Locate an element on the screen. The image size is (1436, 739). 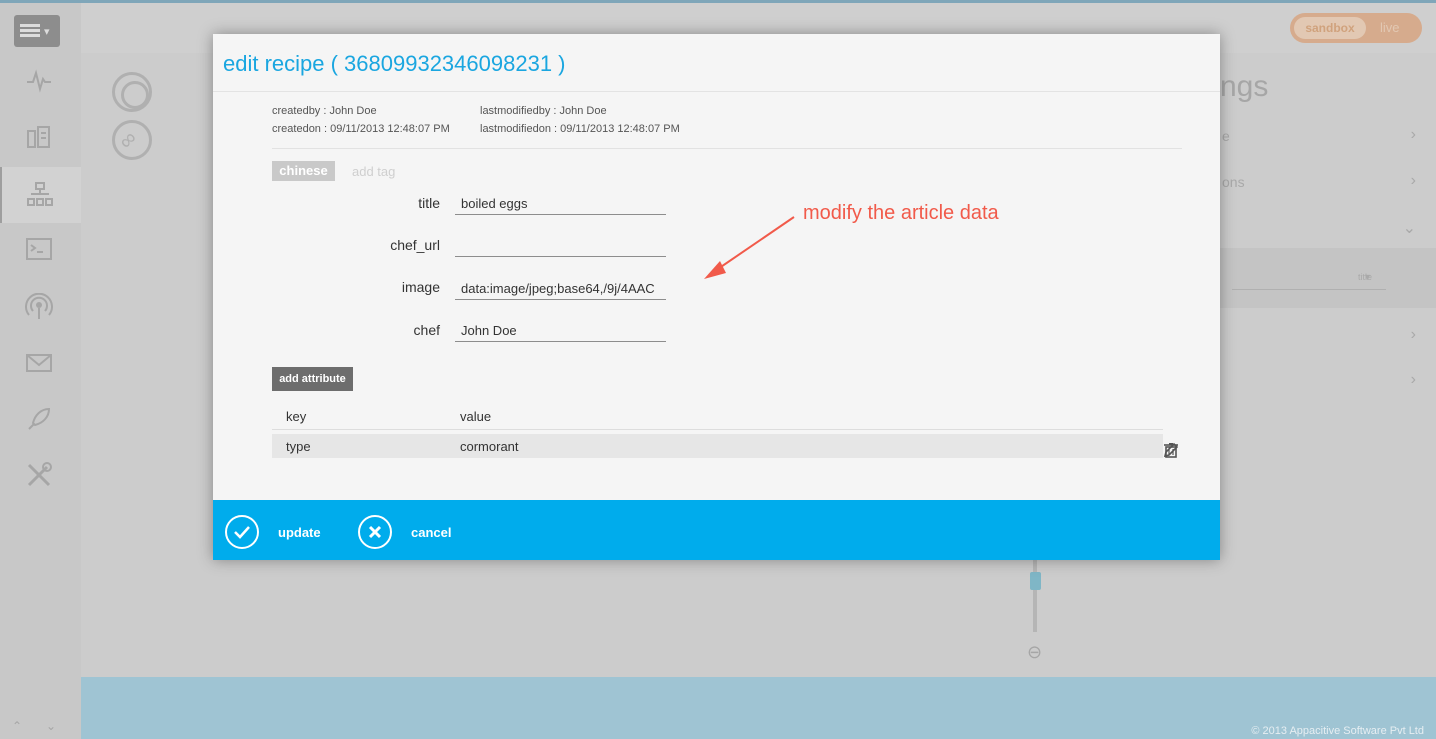
add-attribute-button: add attribute is located at coordinates (312, 379).